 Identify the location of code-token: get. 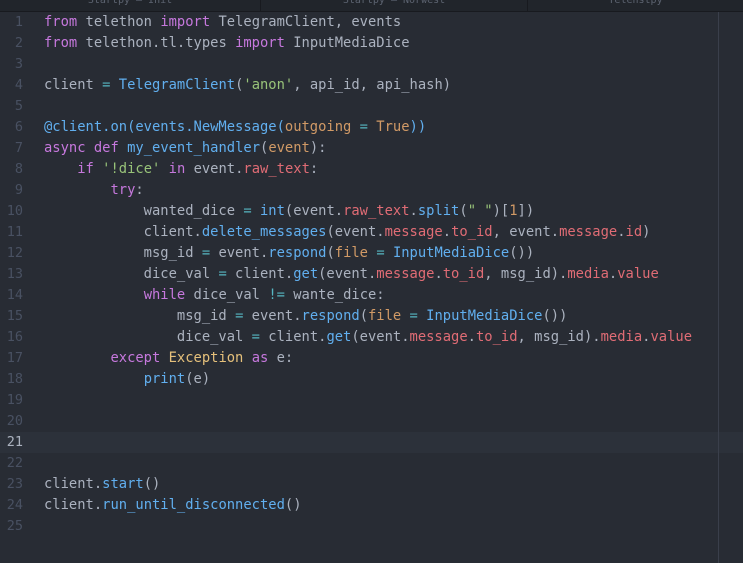
(339, 337).